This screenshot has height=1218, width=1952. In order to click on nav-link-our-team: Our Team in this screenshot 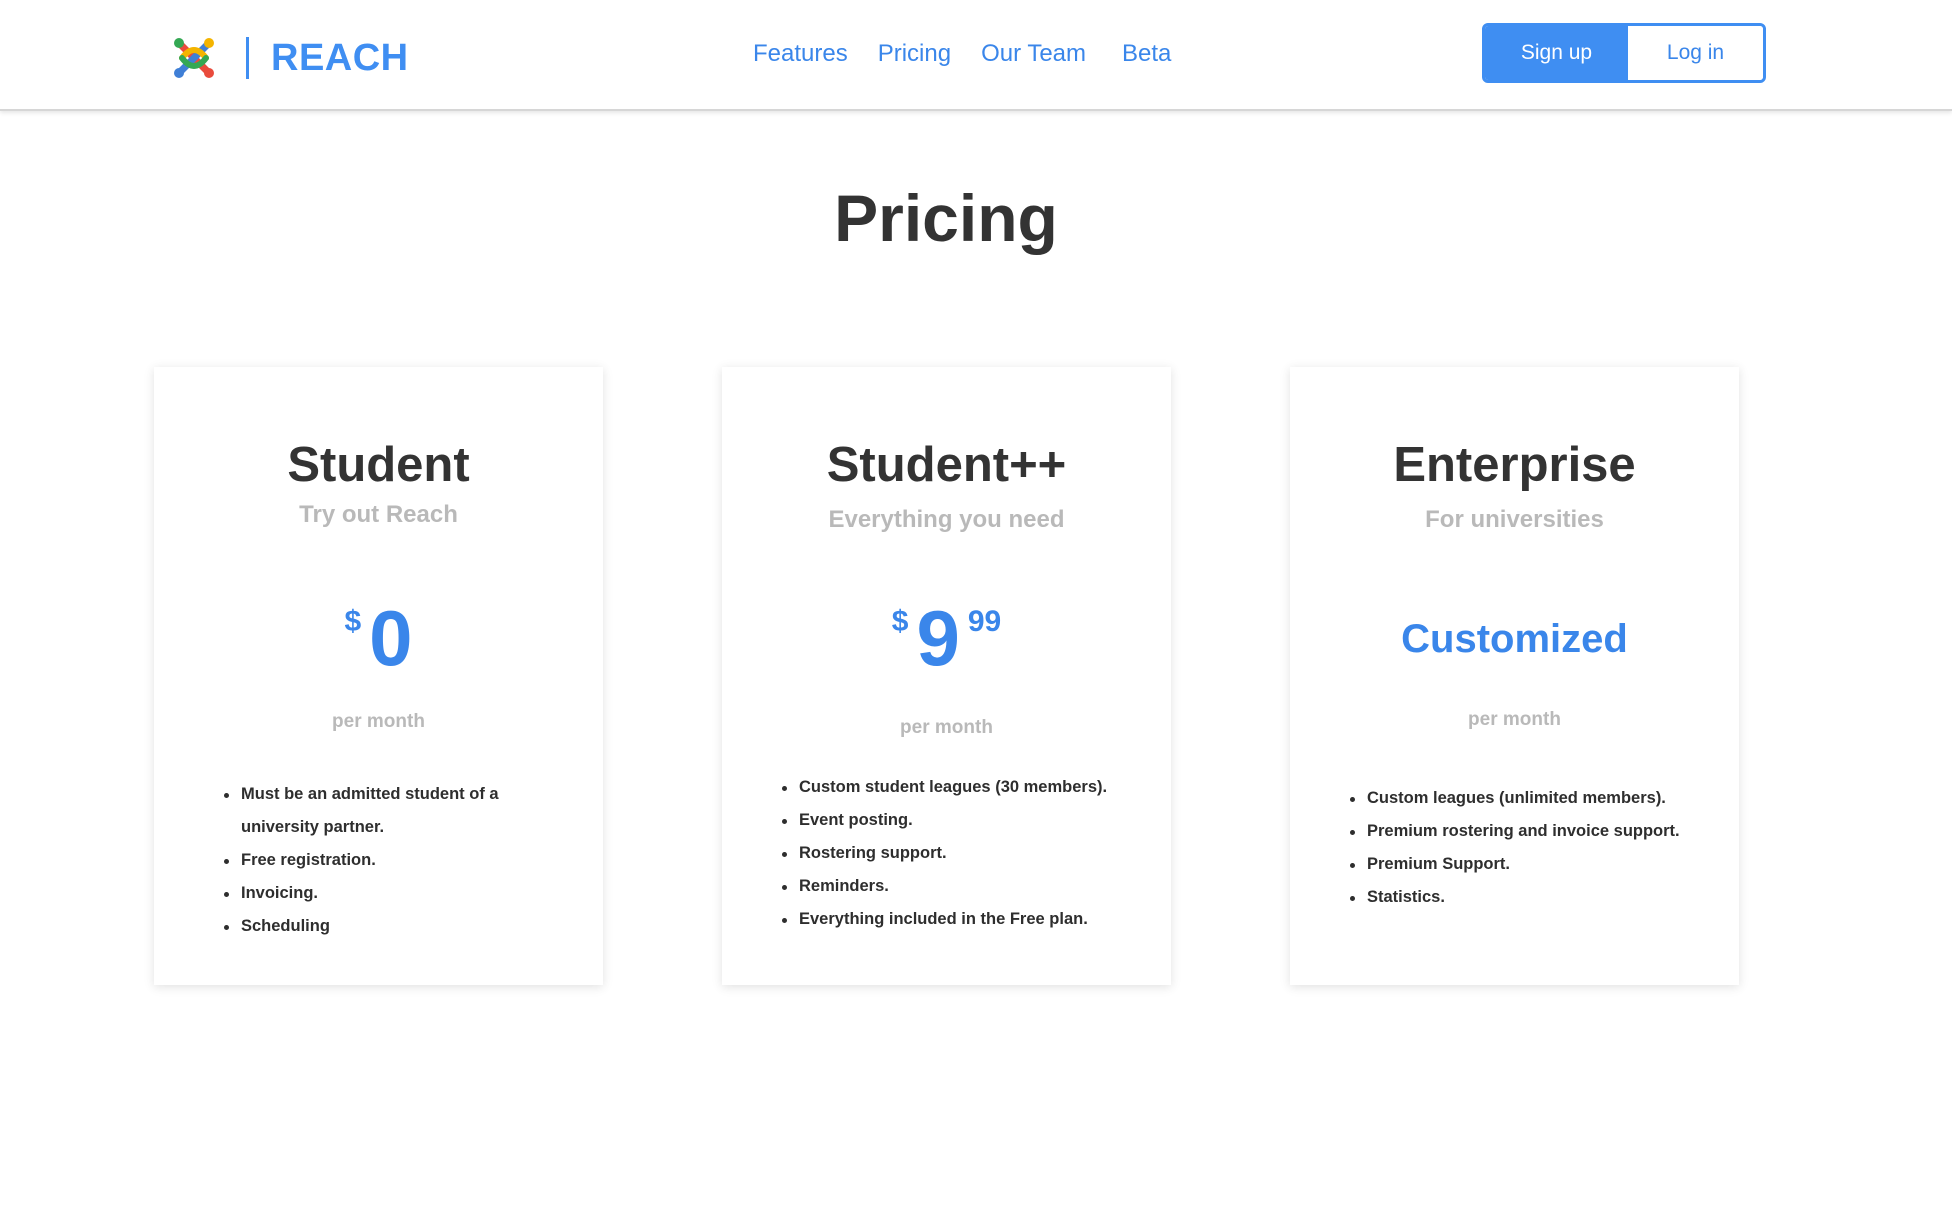, I will do `click(1033, 54)`.